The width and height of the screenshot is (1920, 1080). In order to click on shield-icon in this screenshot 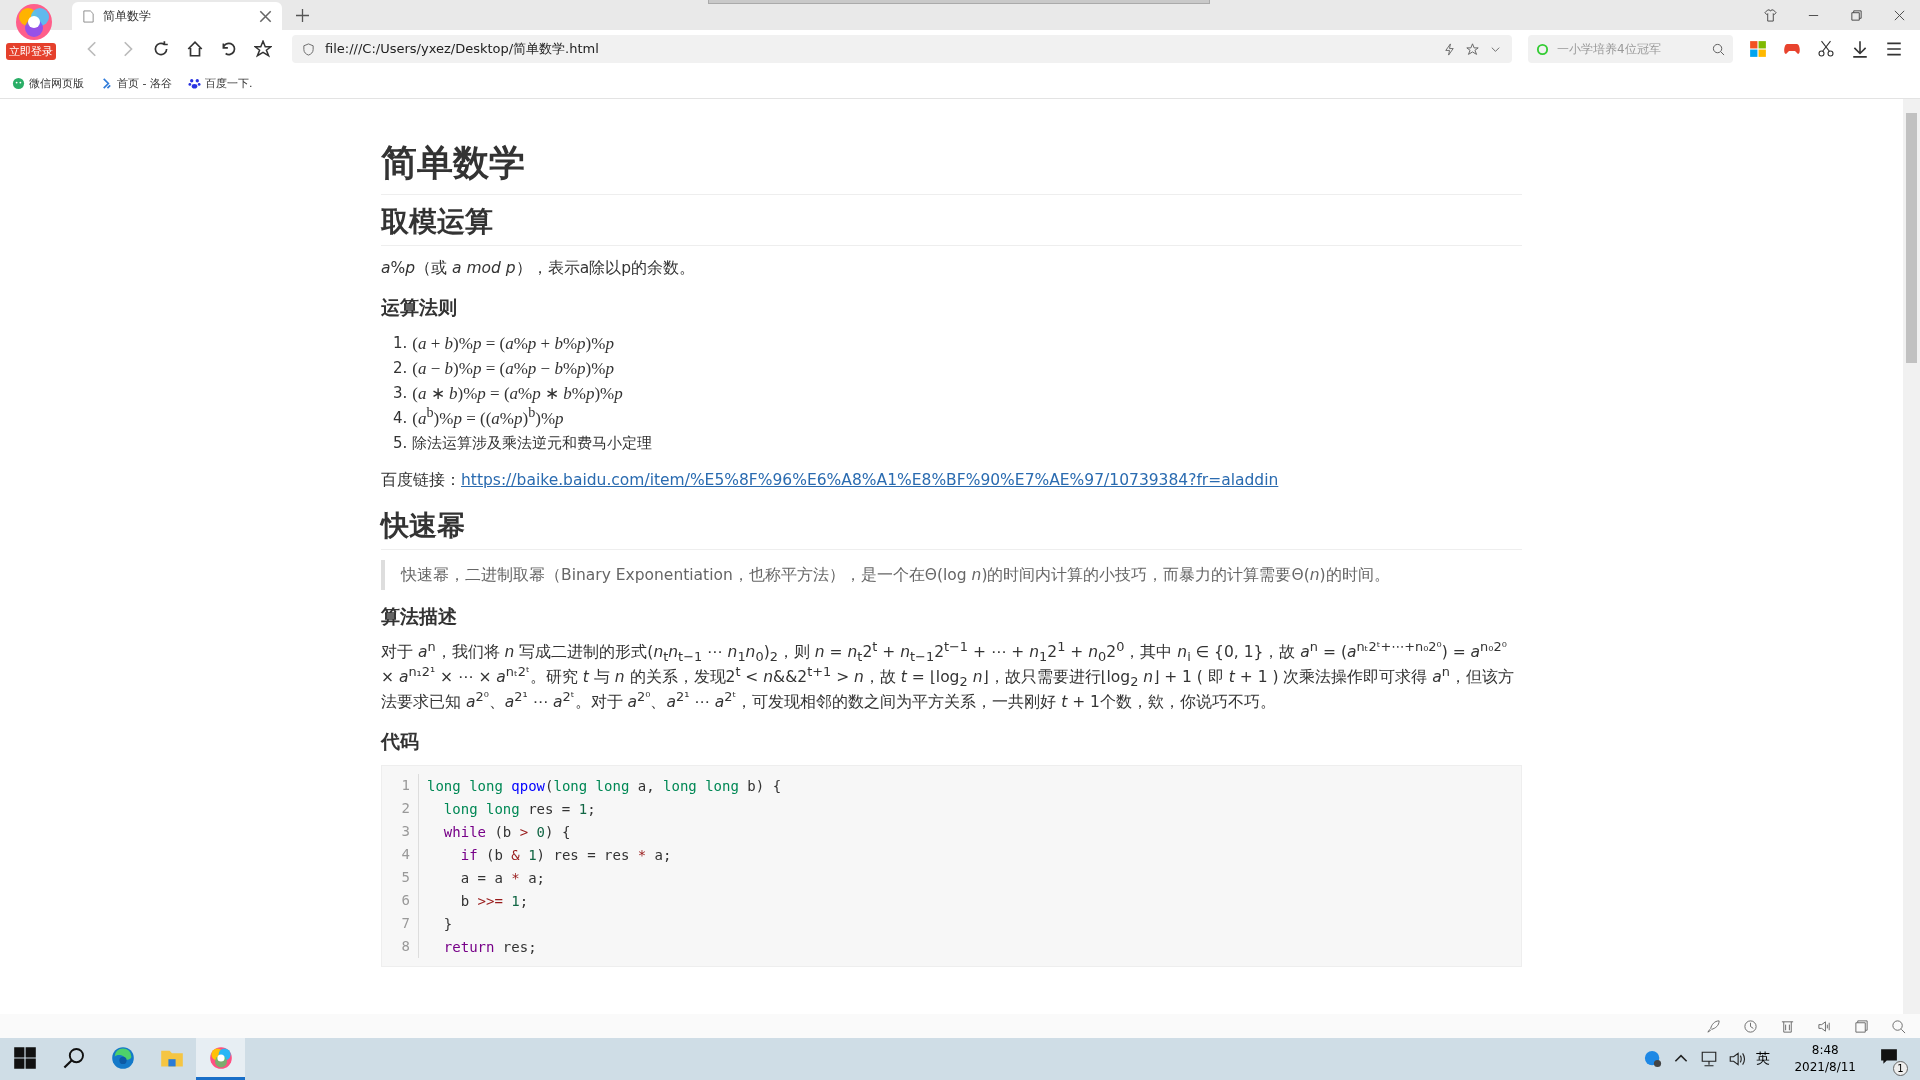, I will do `click(308, 49)`.